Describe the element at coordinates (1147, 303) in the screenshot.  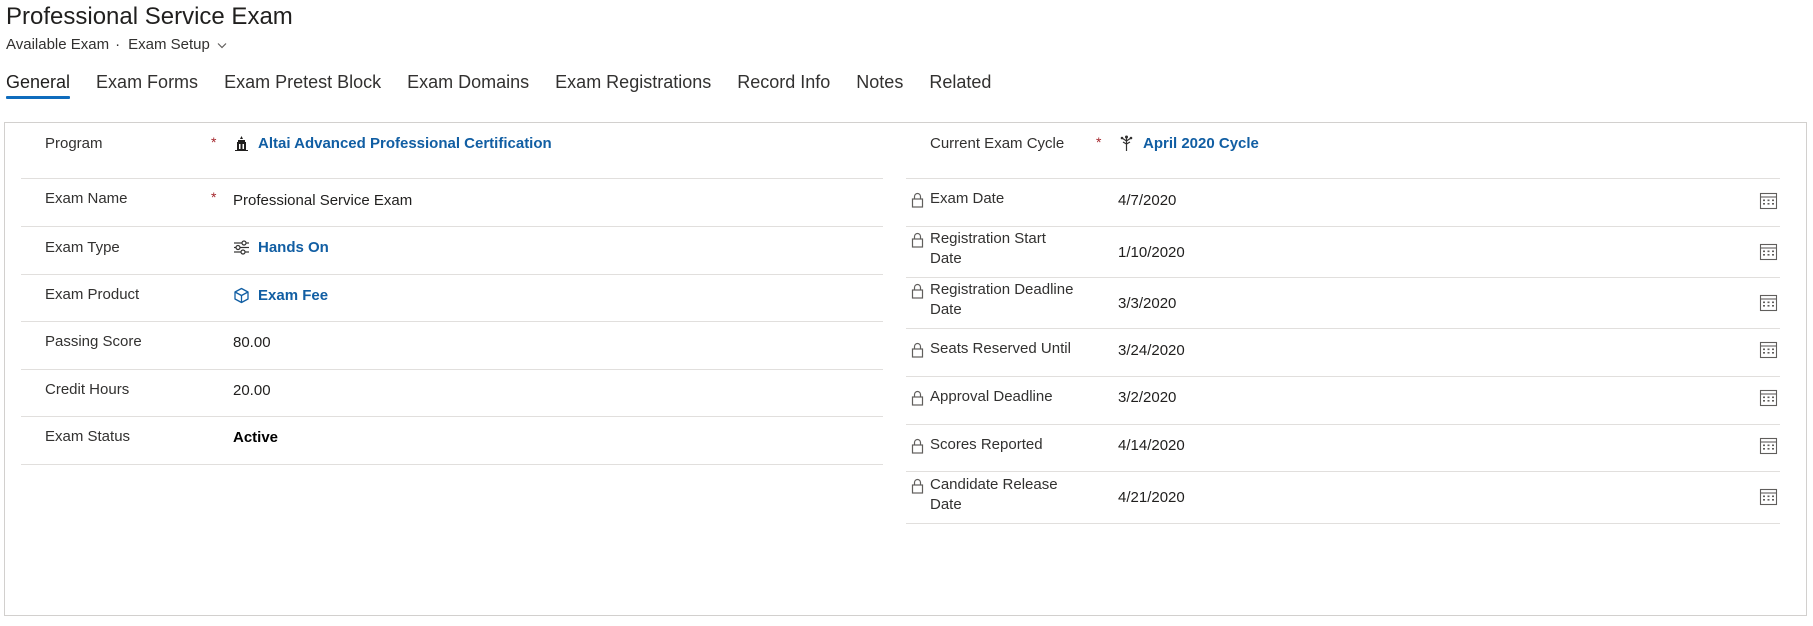
I see `registration-deadline-date-input: 3/3/2020` at that location.